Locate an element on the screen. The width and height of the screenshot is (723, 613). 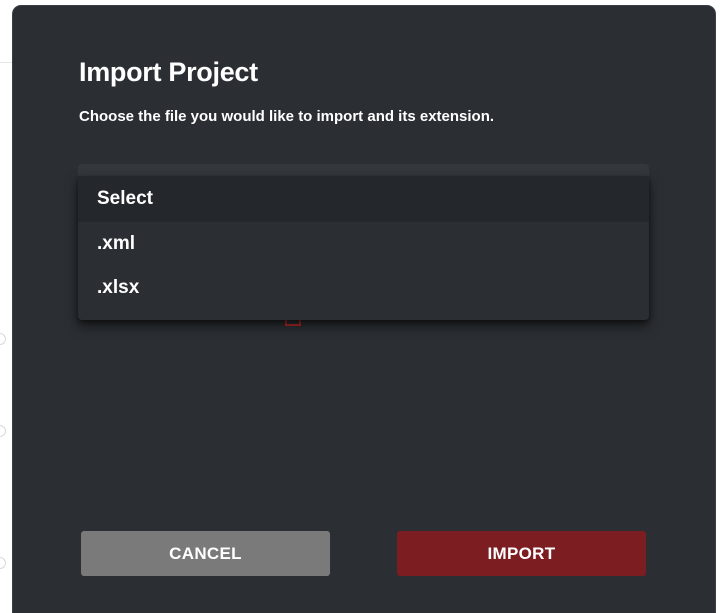
import-button: IMPORT is located at coordinates (521, 553).